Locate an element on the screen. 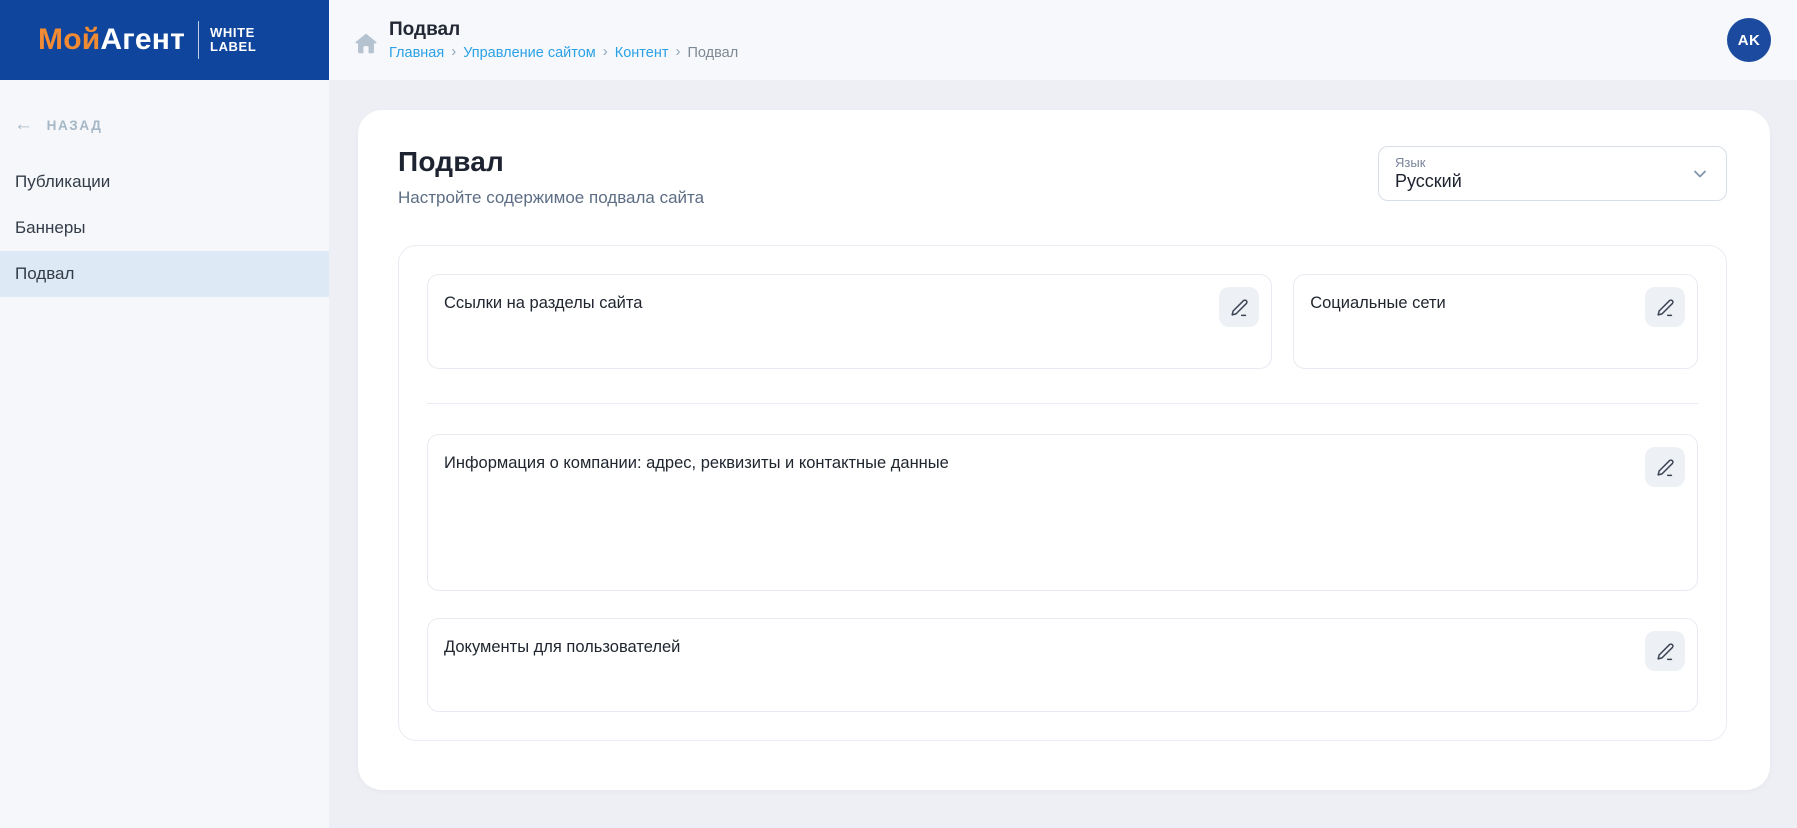 The height and width of the screenshot is (828, 1797). sidebar-item-publications: Публикации is located at coordinates (164, 182).